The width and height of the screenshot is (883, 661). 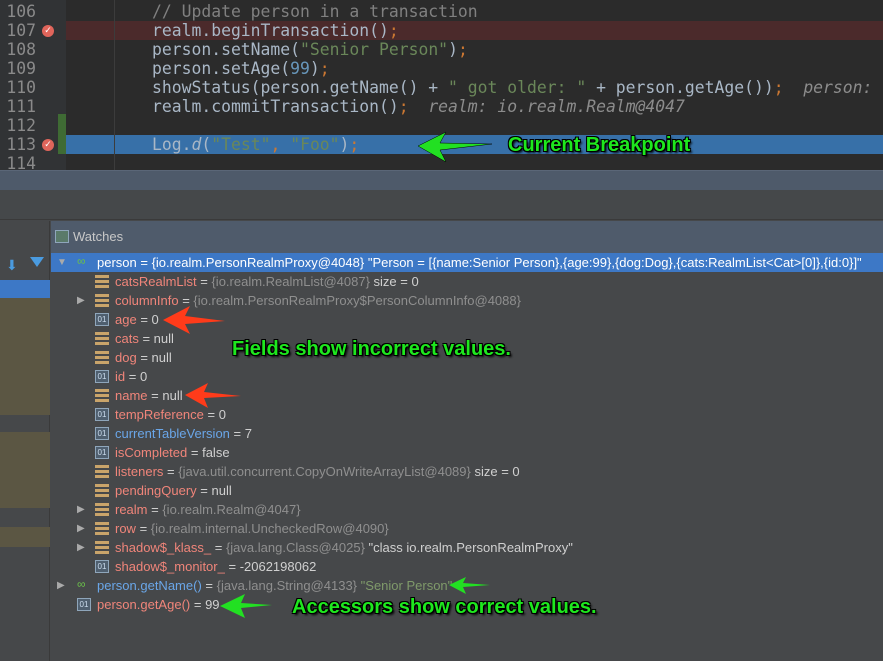 What do you see at coordinates (467, 566) in the screenshot?
I see `watch-row: 01 shadow$_monitor_ = -2062198062` at bounding box center [467, 566].